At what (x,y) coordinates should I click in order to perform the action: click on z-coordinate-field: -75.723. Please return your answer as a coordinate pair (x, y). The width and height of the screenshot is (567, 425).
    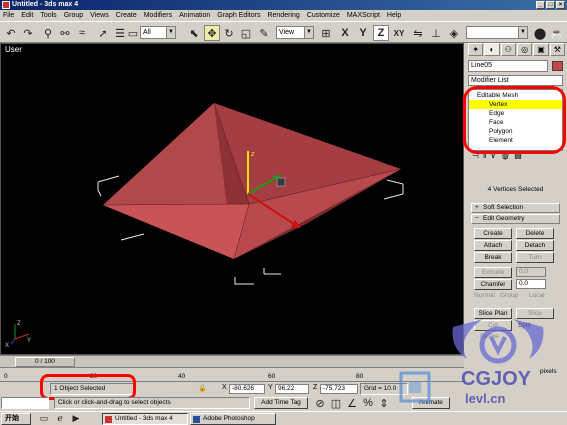
    Looking at the image, I should click on (339, 389).